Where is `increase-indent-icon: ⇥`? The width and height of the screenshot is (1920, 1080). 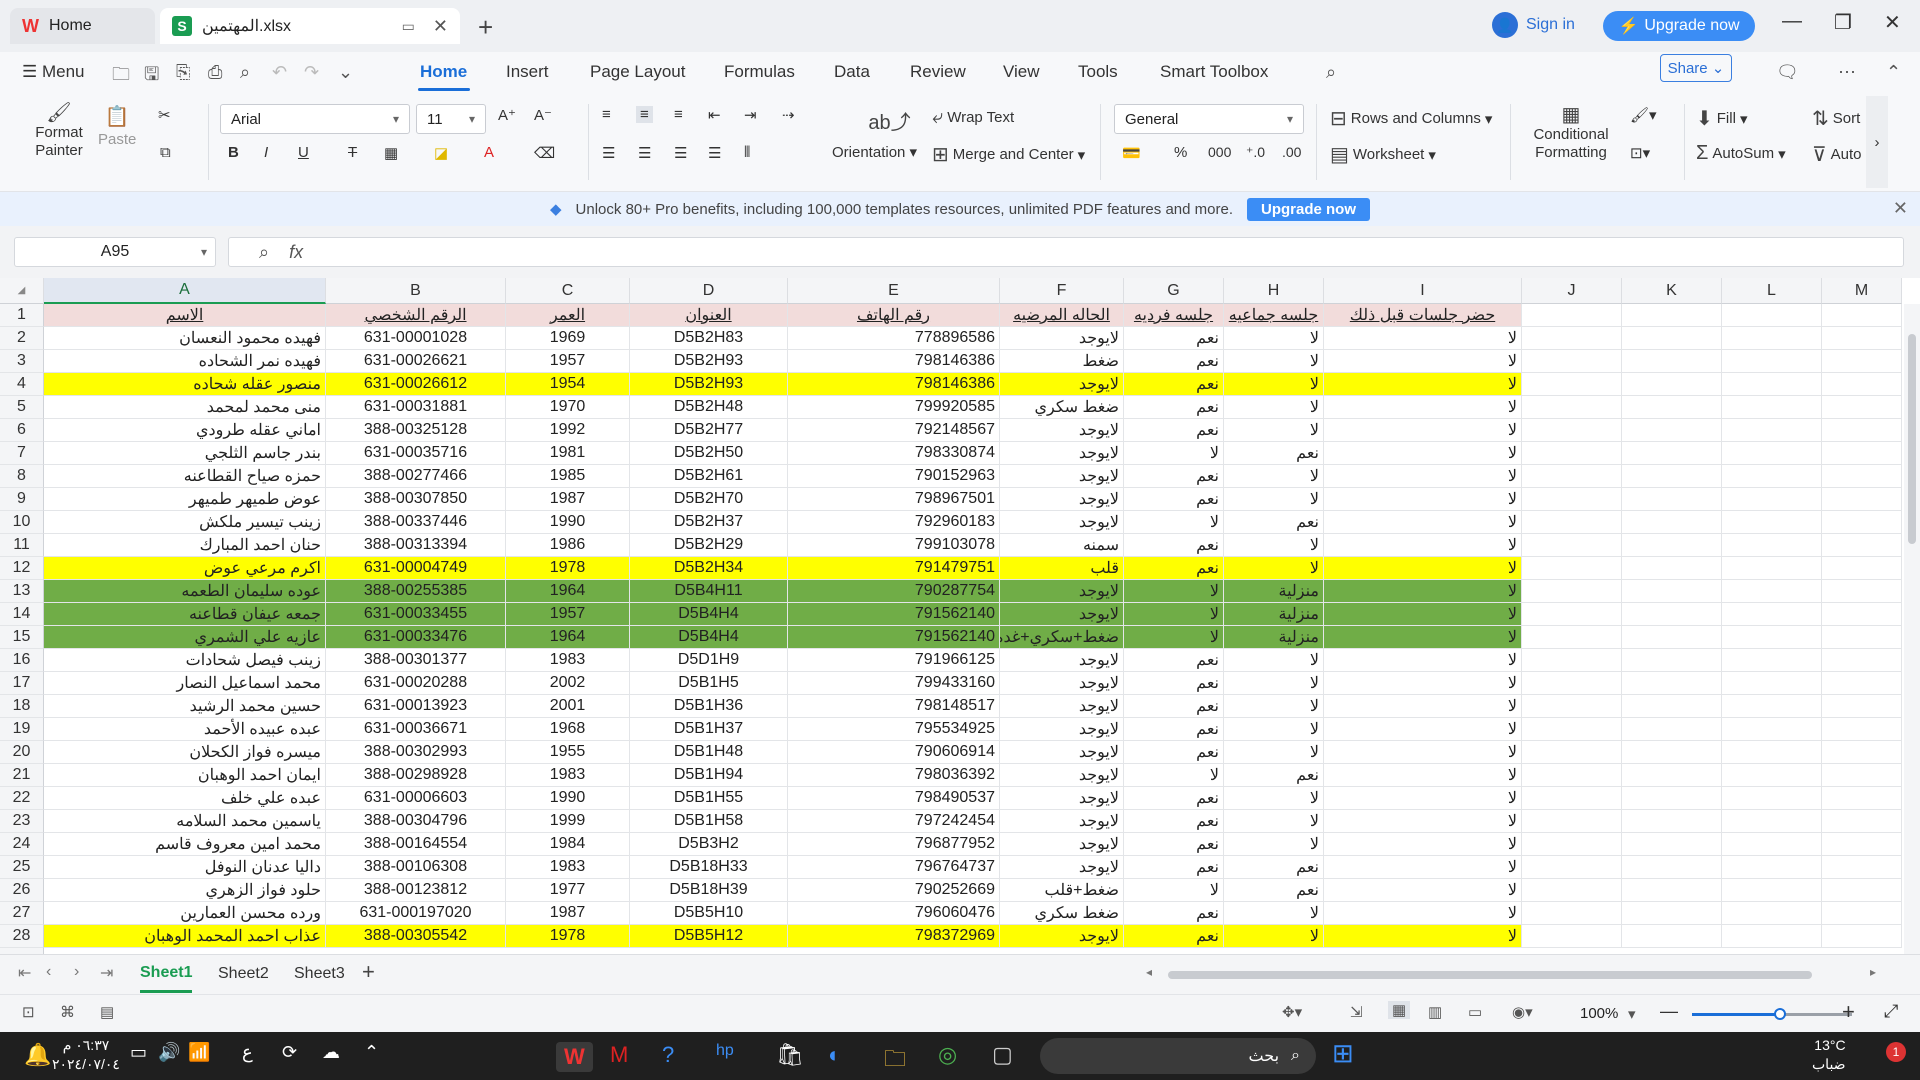
increase-indent-icon: ⇥ is located at coordinates (750, 115).